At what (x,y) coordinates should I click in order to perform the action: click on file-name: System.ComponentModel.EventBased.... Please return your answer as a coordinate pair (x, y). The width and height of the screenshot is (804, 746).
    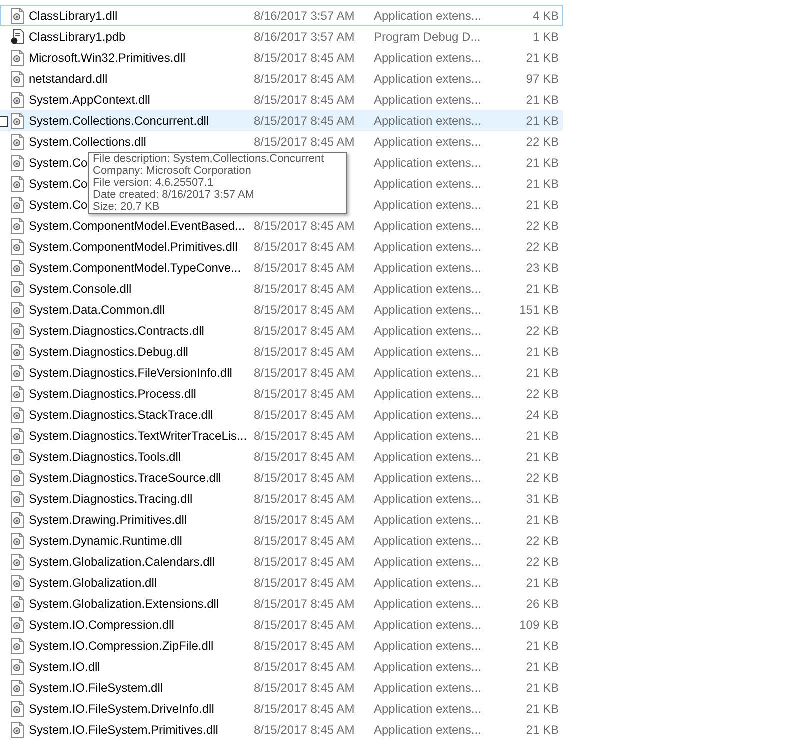
    Looking at the image, I should click on (137, 225).